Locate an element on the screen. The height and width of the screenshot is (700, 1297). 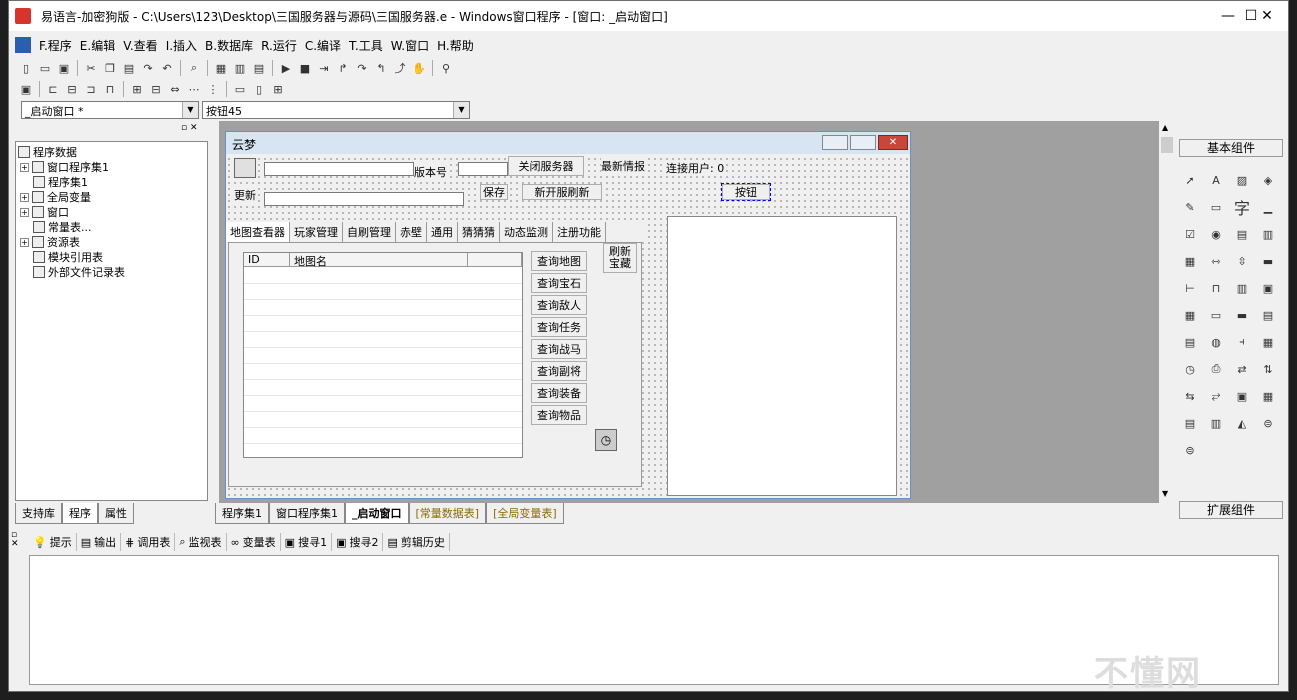
tab-guess: 猜猜猜 is located at coordinates (479, 232).